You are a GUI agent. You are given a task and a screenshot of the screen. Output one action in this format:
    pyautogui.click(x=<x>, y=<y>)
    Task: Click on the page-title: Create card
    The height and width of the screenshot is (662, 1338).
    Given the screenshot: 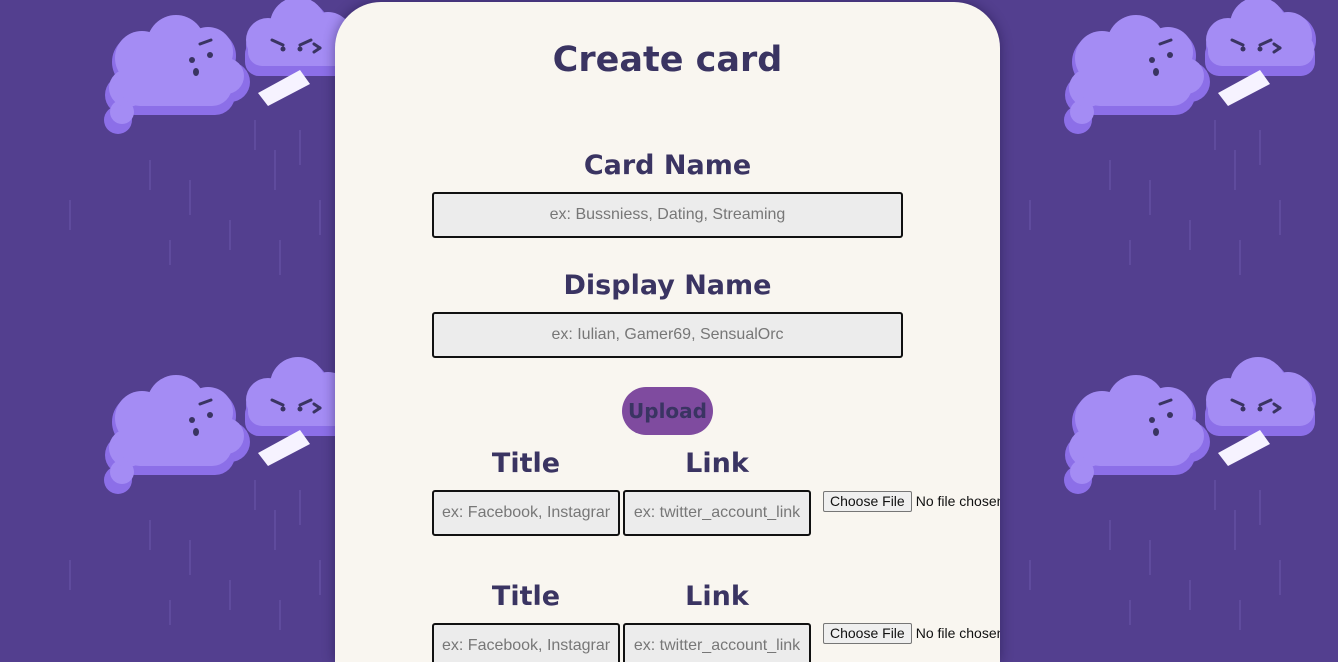 What is the action you would take?
    pyautogui.click(x=667, y=60)
    